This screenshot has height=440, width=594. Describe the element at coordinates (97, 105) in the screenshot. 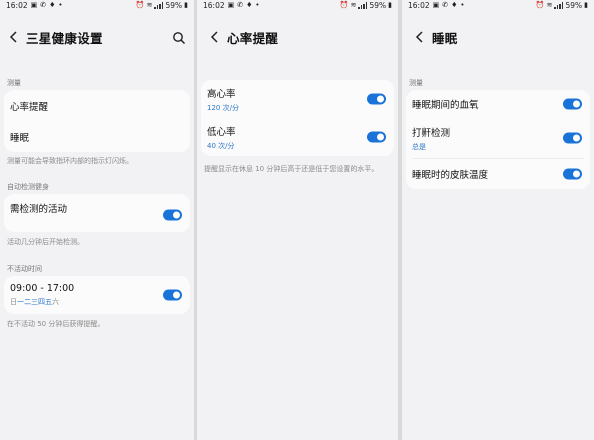

I see `heart-rate-alerts-item: 心率提醒` at that location.